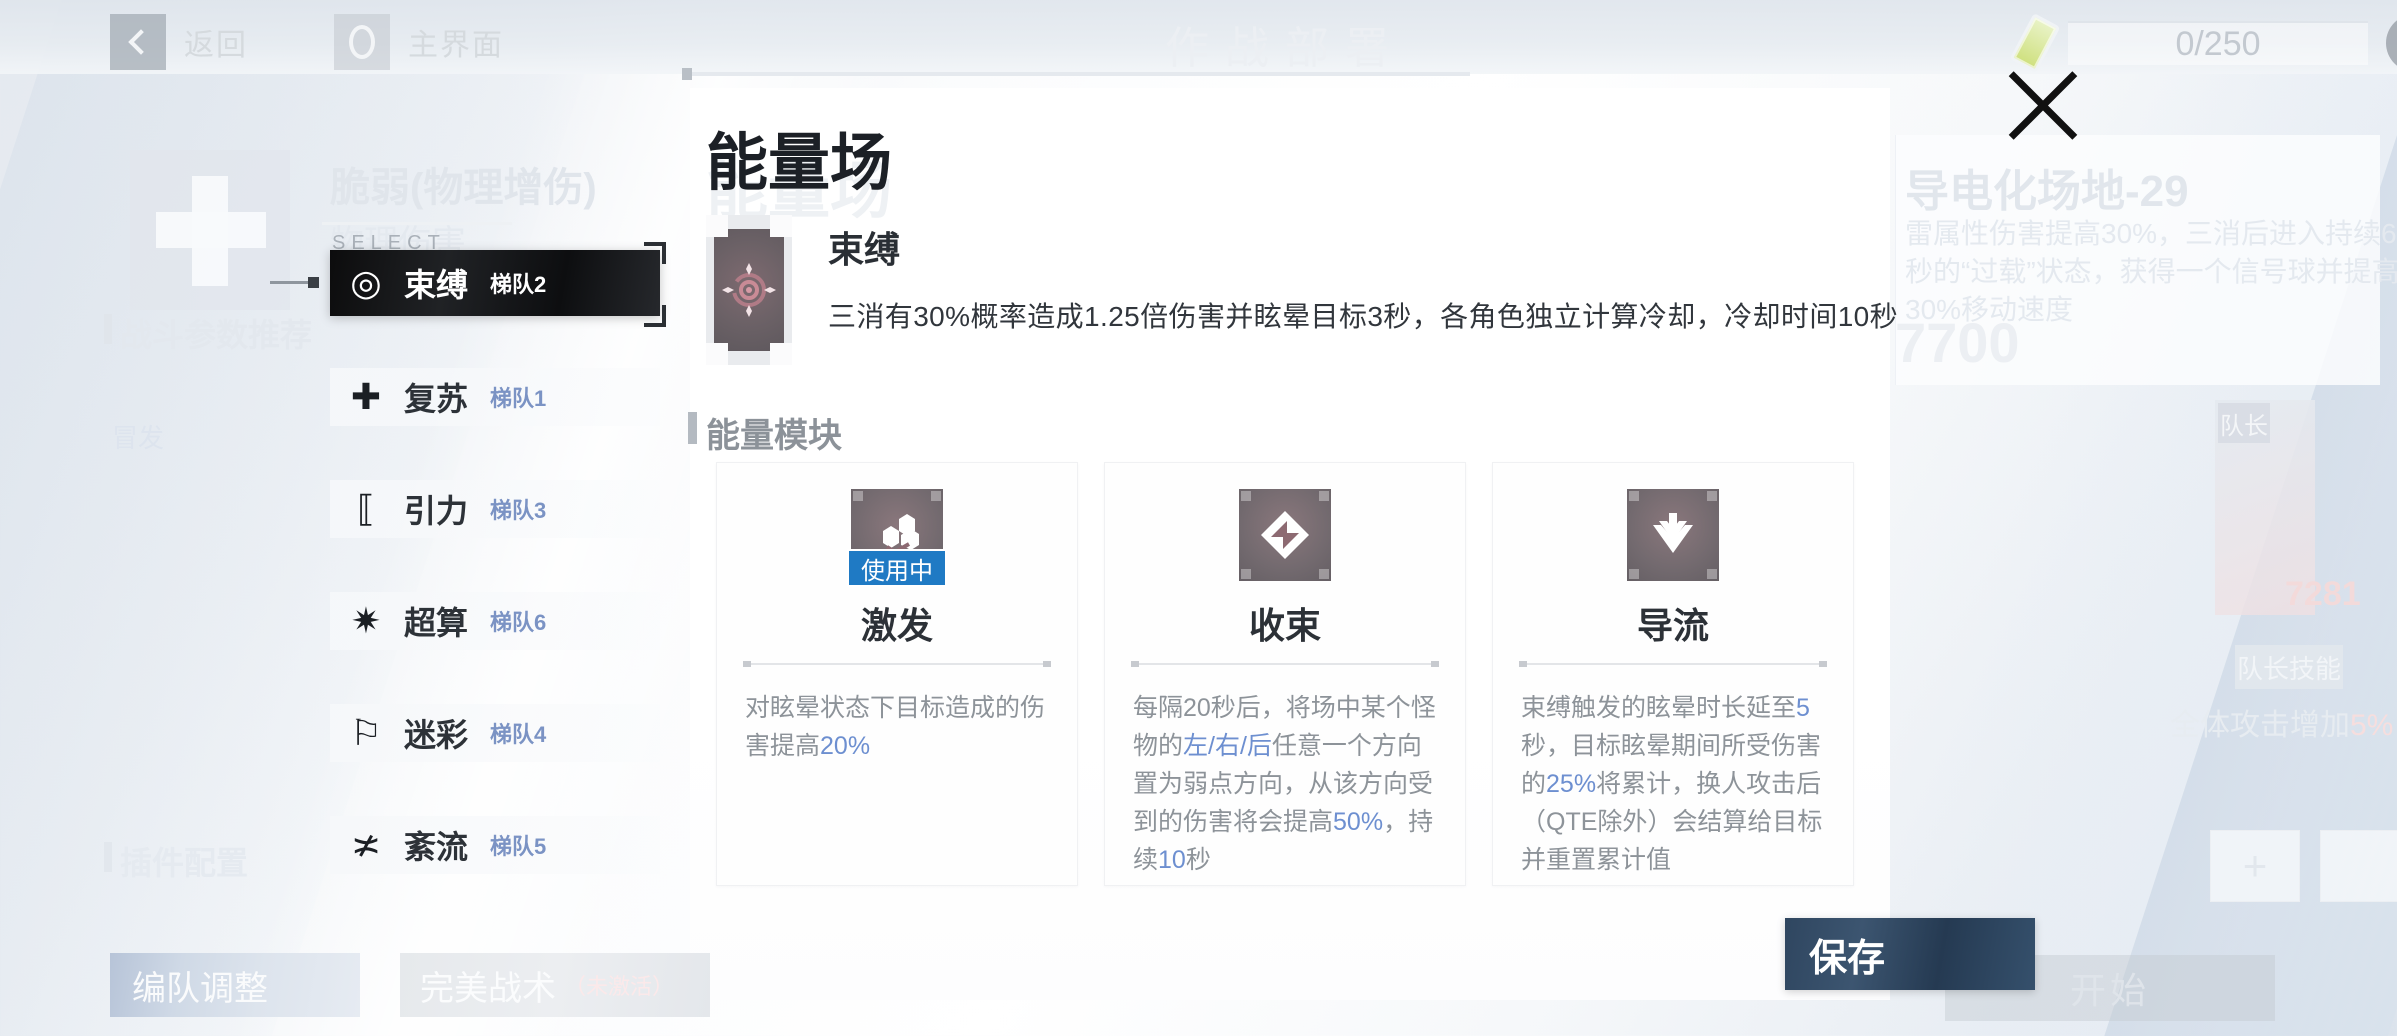 The width and height of the screenshot is (2397, 1036). I want to click on skill-name: 束缚, so click(864, 249).